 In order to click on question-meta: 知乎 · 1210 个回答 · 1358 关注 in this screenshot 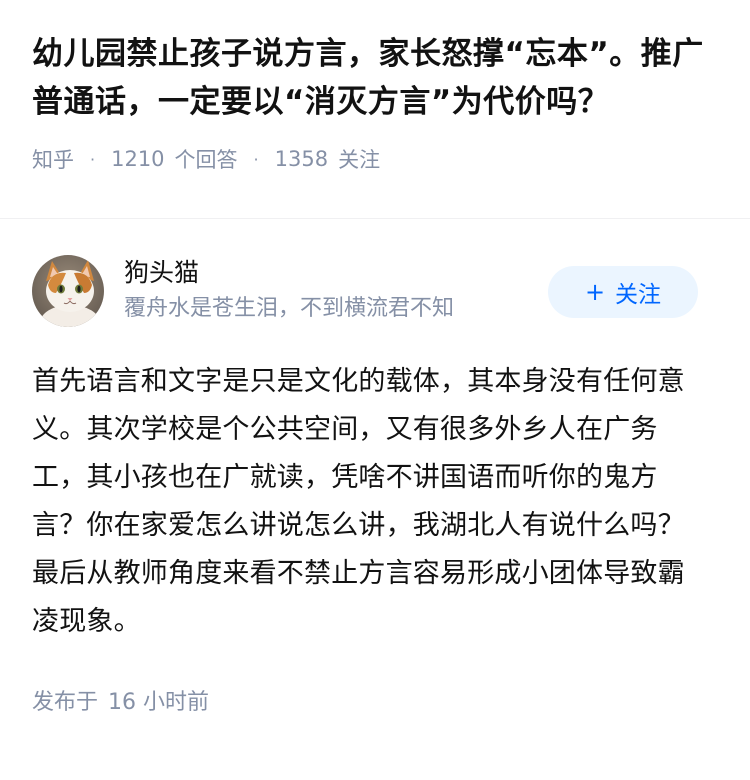, I will do `click(375, 159)`.